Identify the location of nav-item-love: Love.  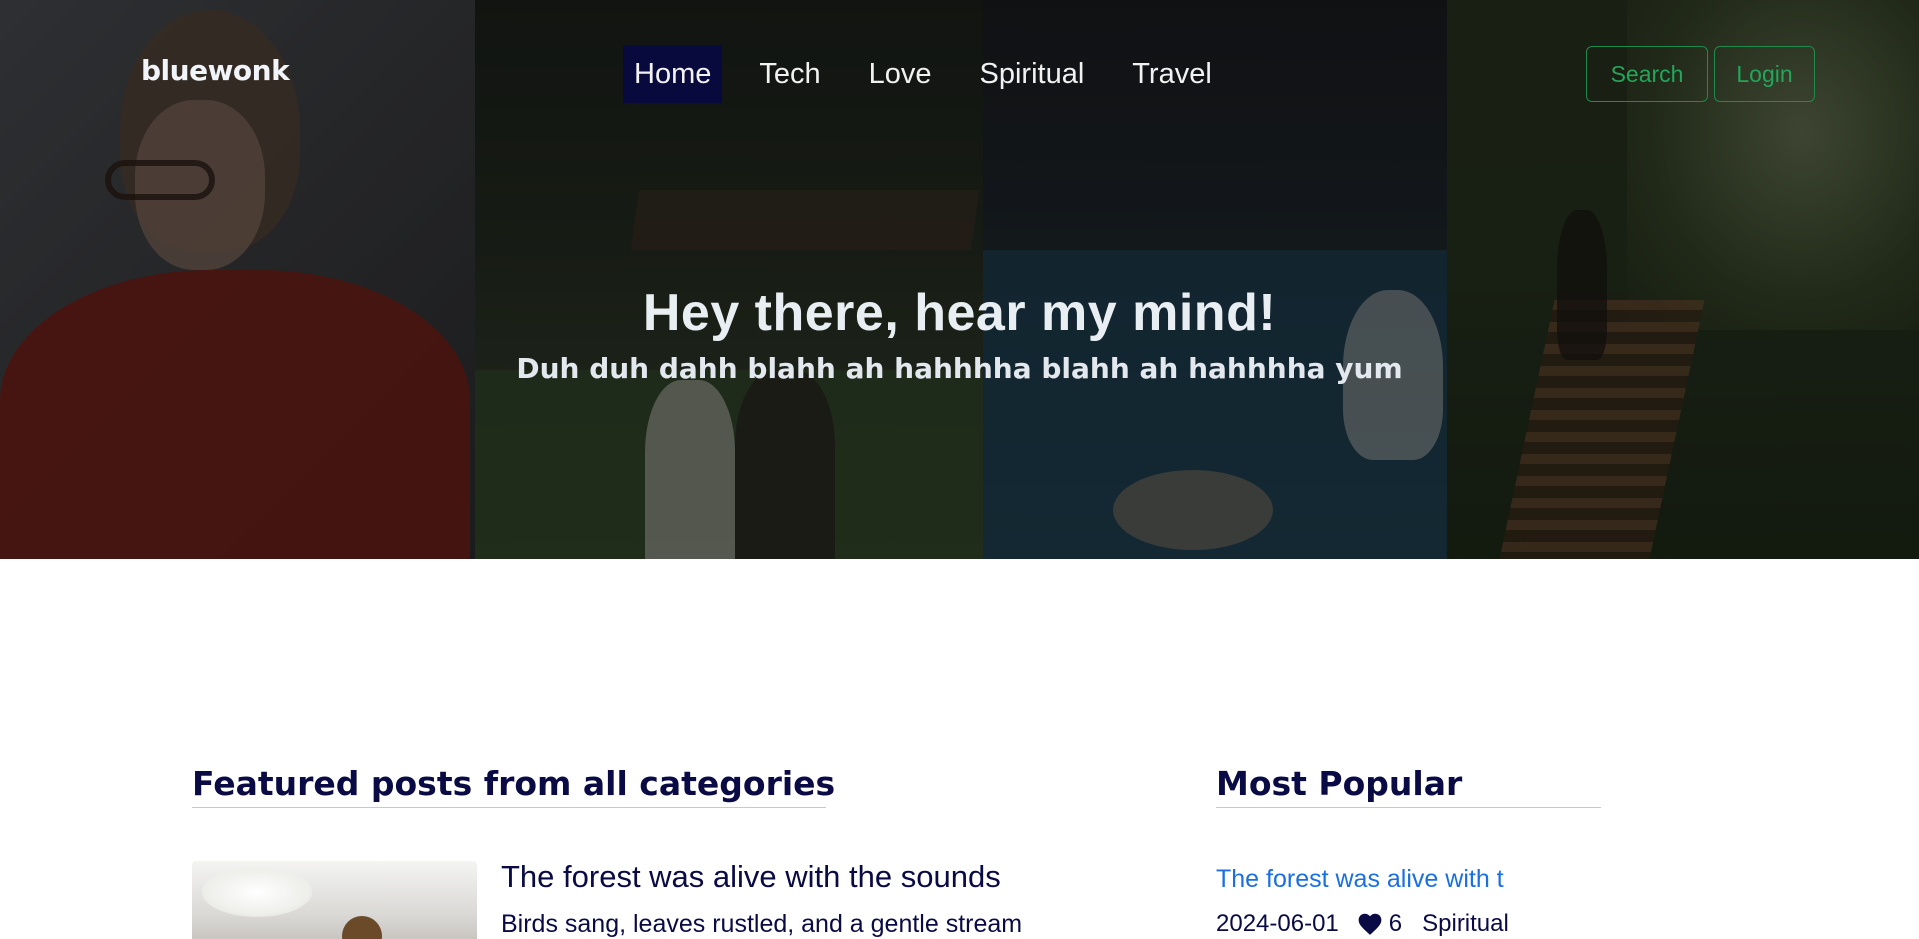
(900, 74).